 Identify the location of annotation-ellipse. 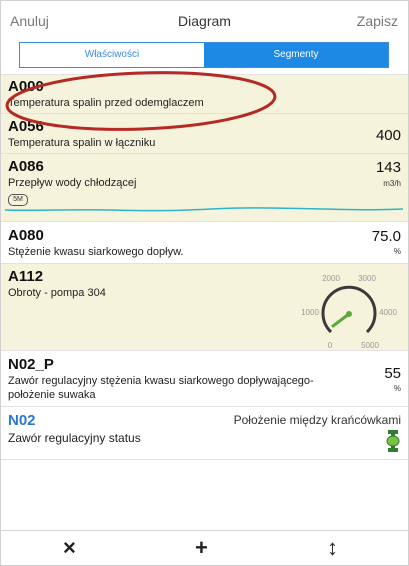
(141, 101).